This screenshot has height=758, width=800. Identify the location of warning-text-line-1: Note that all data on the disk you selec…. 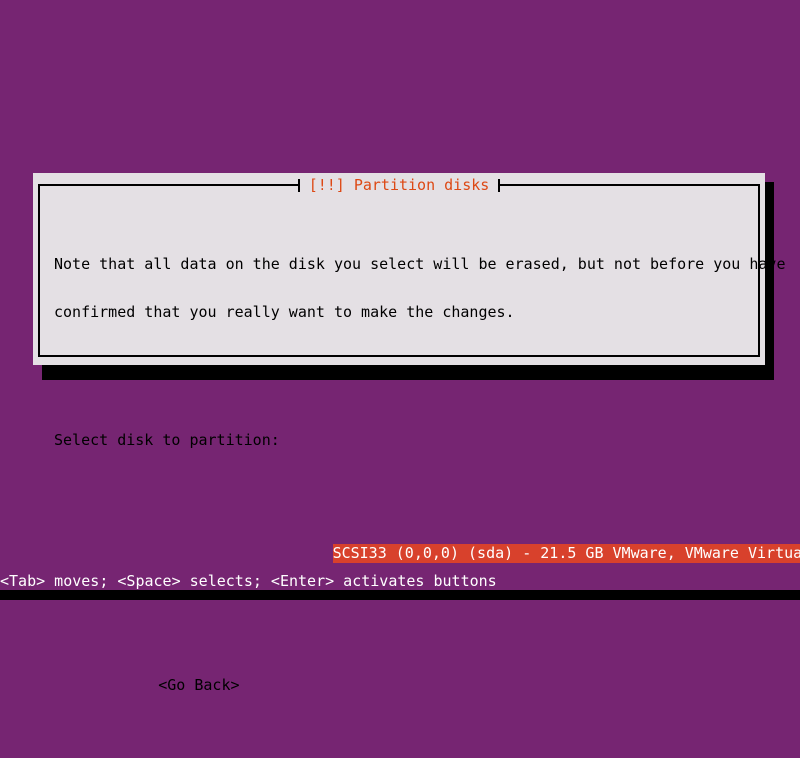
(420, 264).